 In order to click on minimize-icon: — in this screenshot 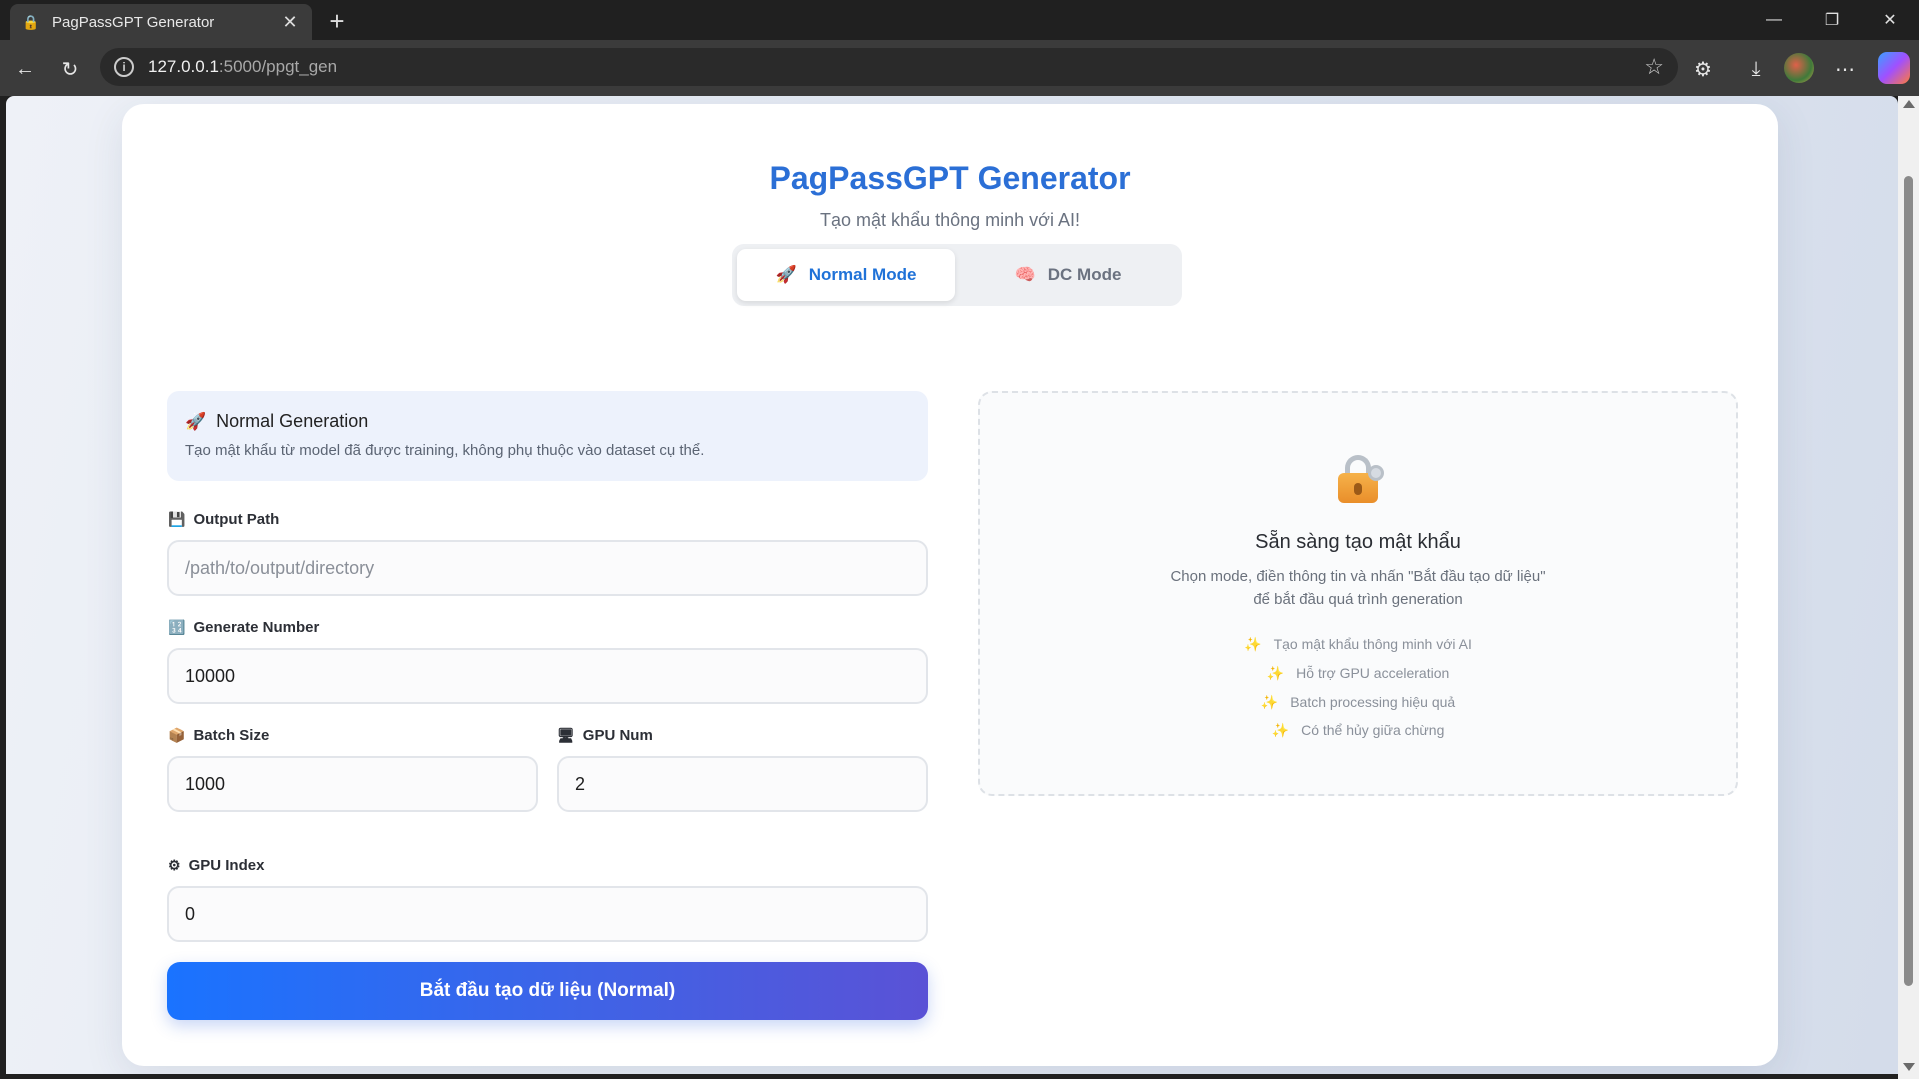, I will do `click(1774, 20)`.